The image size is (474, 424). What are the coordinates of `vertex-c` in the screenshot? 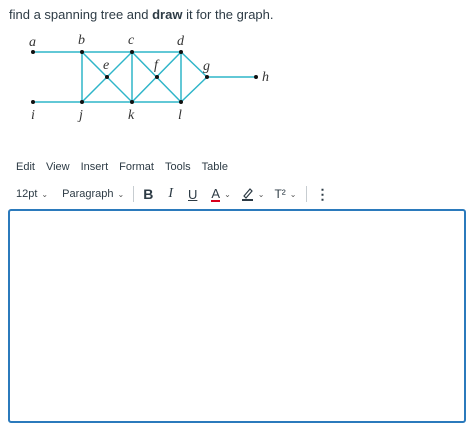 It's located at (132, 52).